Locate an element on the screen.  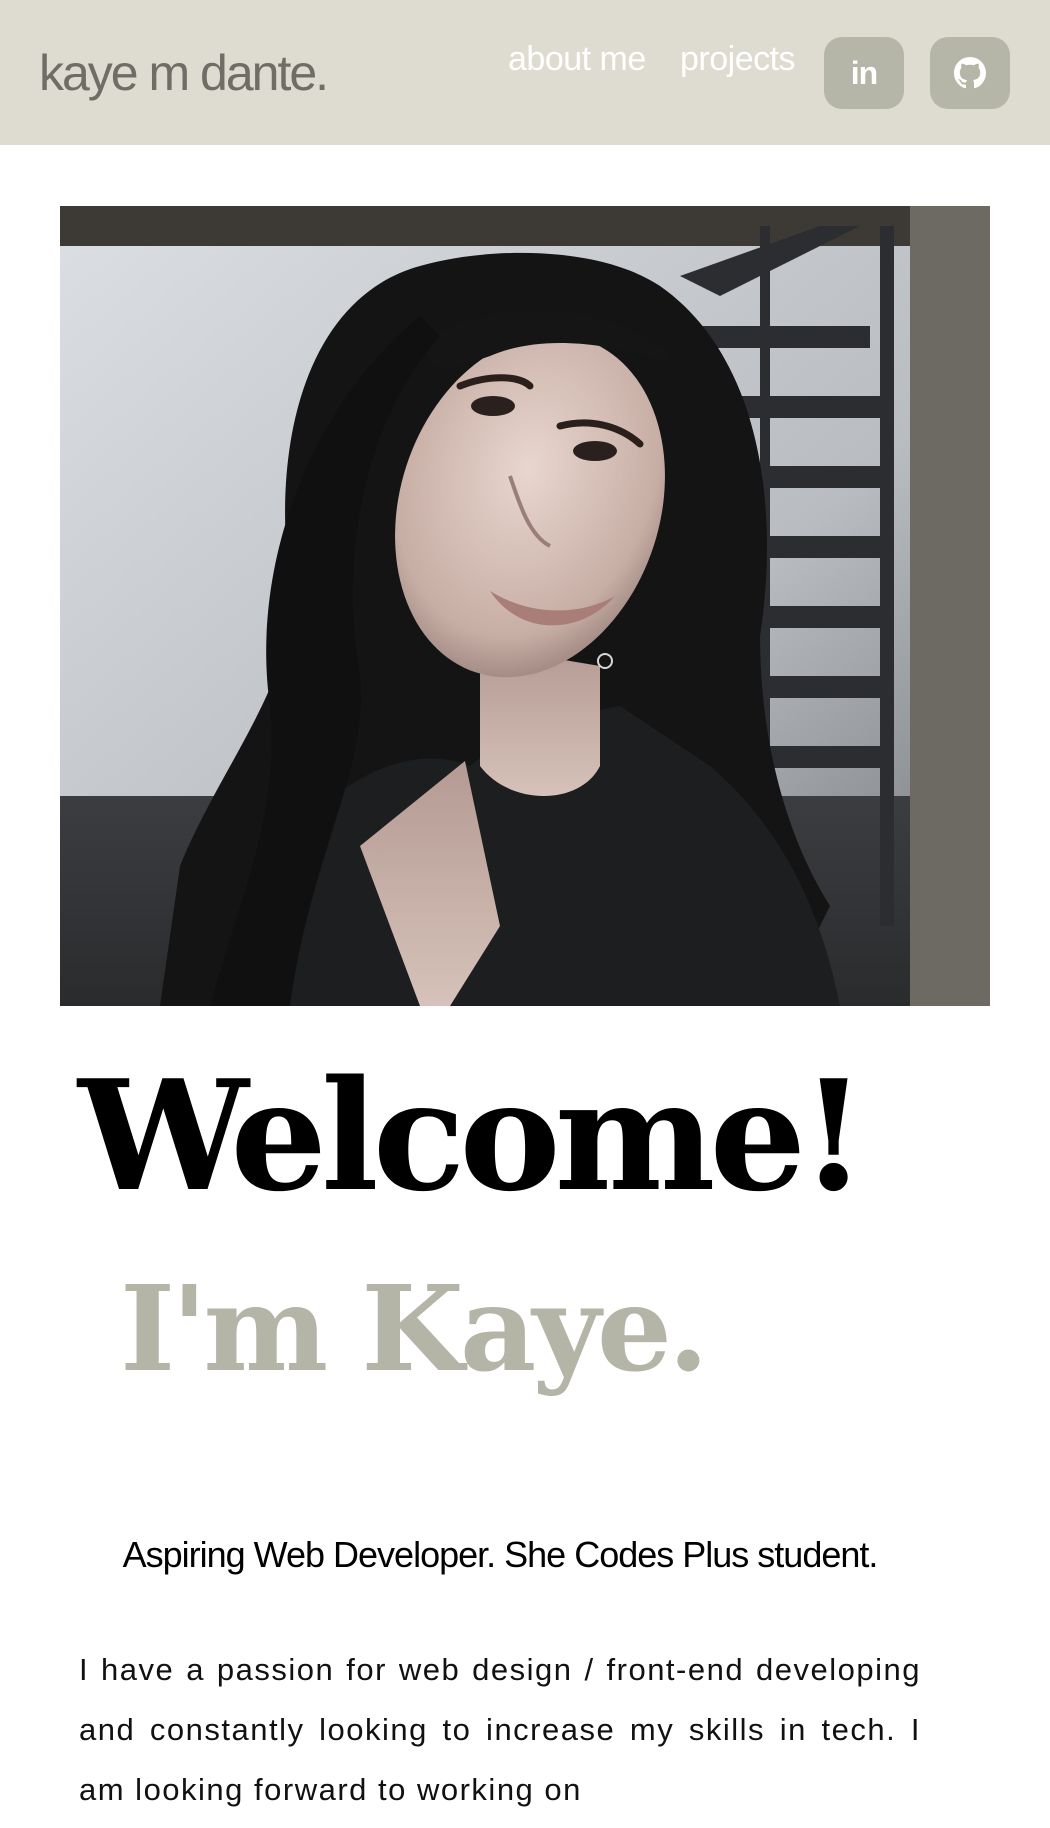
nav-link-about-me: about me is located at coordinates (577, 59).